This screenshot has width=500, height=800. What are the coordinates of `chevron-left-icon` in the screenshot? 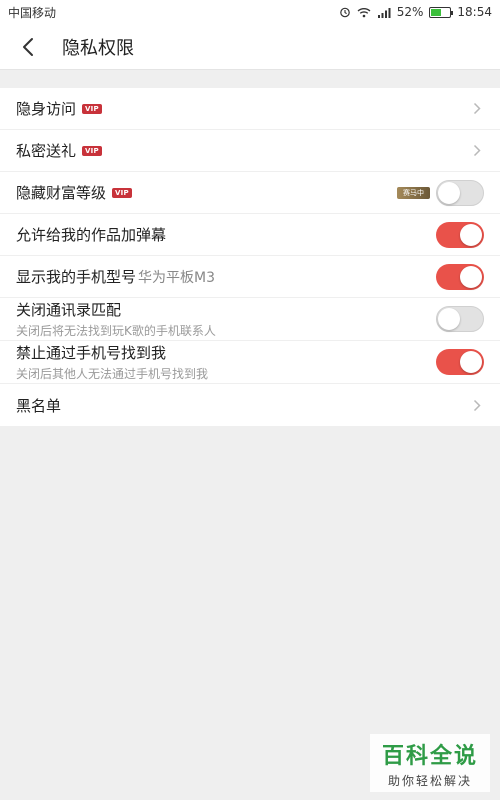 It's located at (28, 46).